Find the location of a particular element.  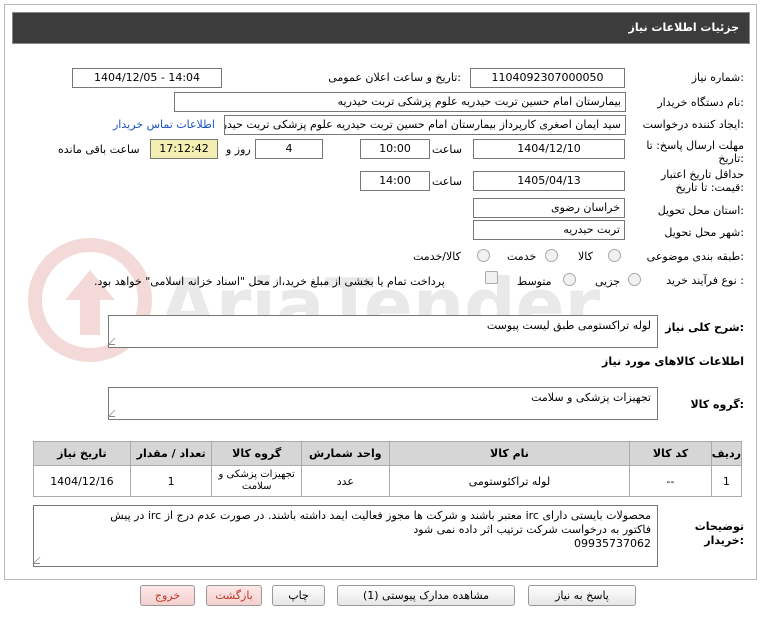

category-option-goods: کالا is located at coordinates (585, 256).